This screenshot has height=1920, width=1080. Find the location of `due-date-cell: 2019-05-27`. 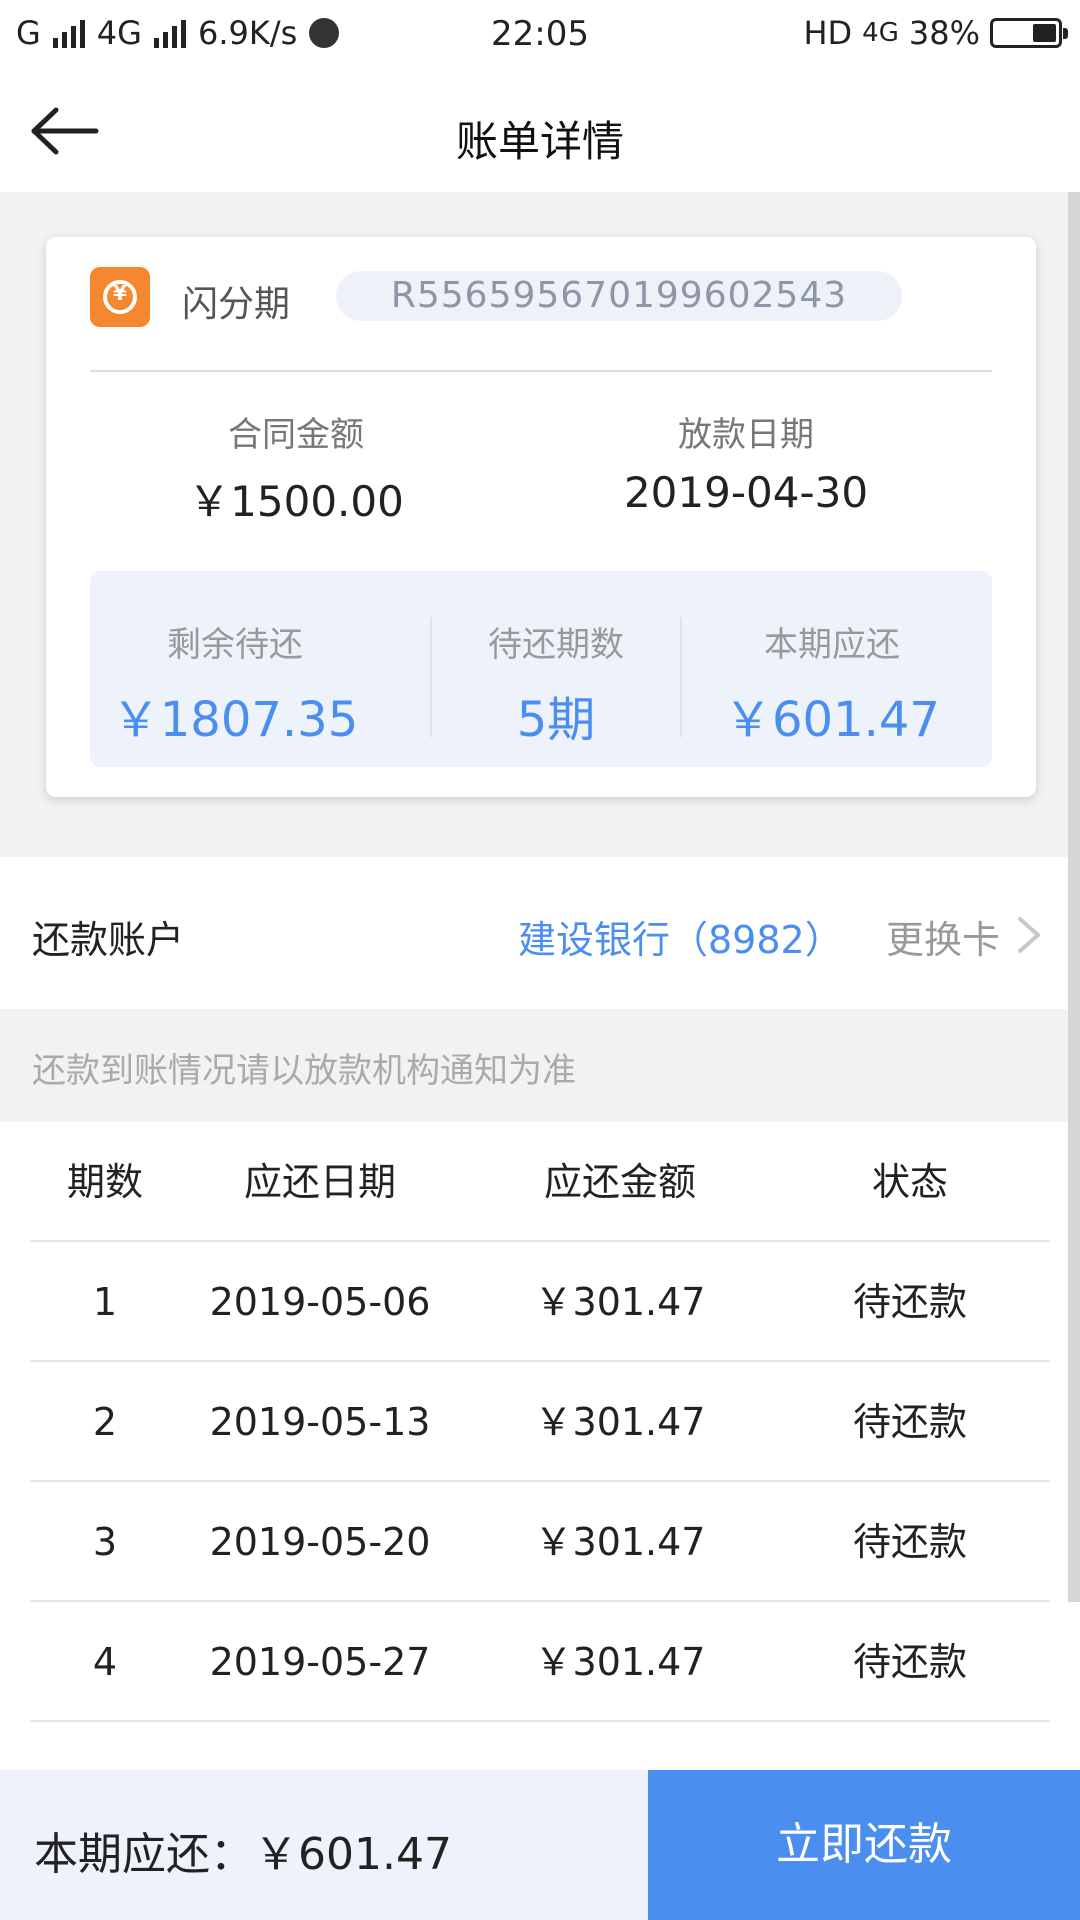

due-date-cell: 2019-05-27 is located at coordinates (320, 1662).